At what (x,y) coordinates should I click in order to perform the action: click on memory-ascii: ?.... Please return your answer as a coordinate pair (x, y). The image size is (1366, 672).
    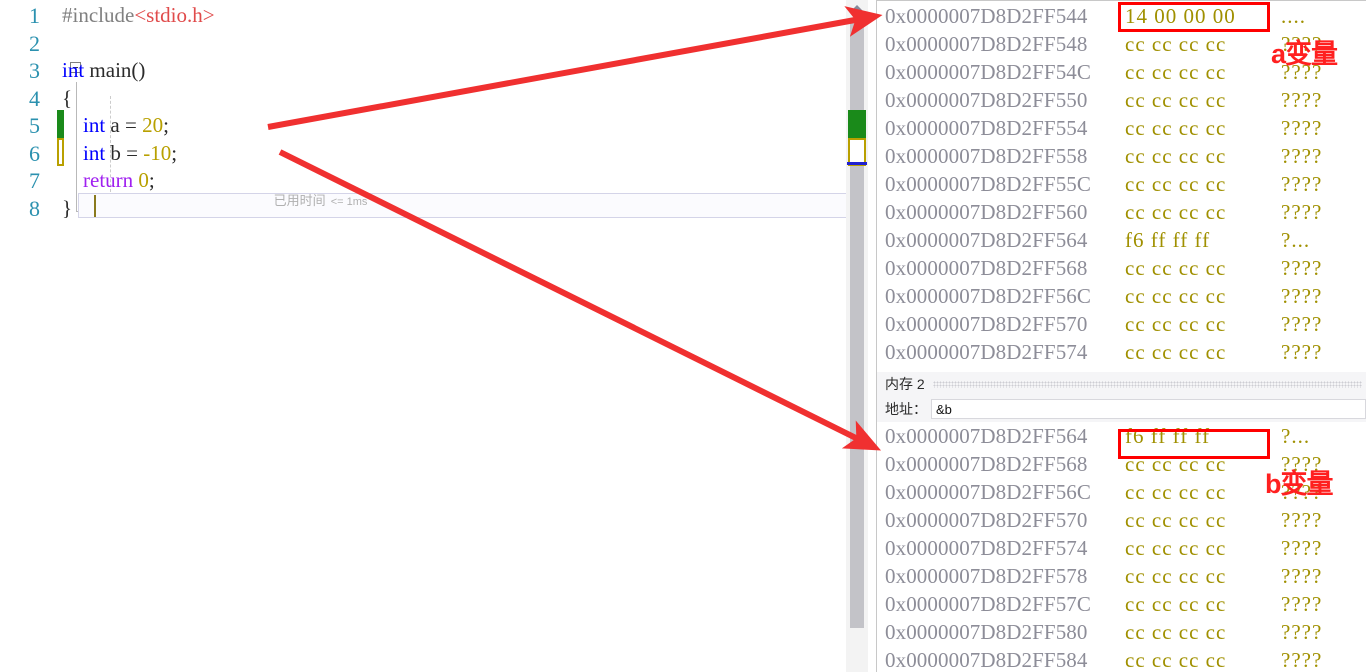
    Looking at the image, I should click on (1296, 240).